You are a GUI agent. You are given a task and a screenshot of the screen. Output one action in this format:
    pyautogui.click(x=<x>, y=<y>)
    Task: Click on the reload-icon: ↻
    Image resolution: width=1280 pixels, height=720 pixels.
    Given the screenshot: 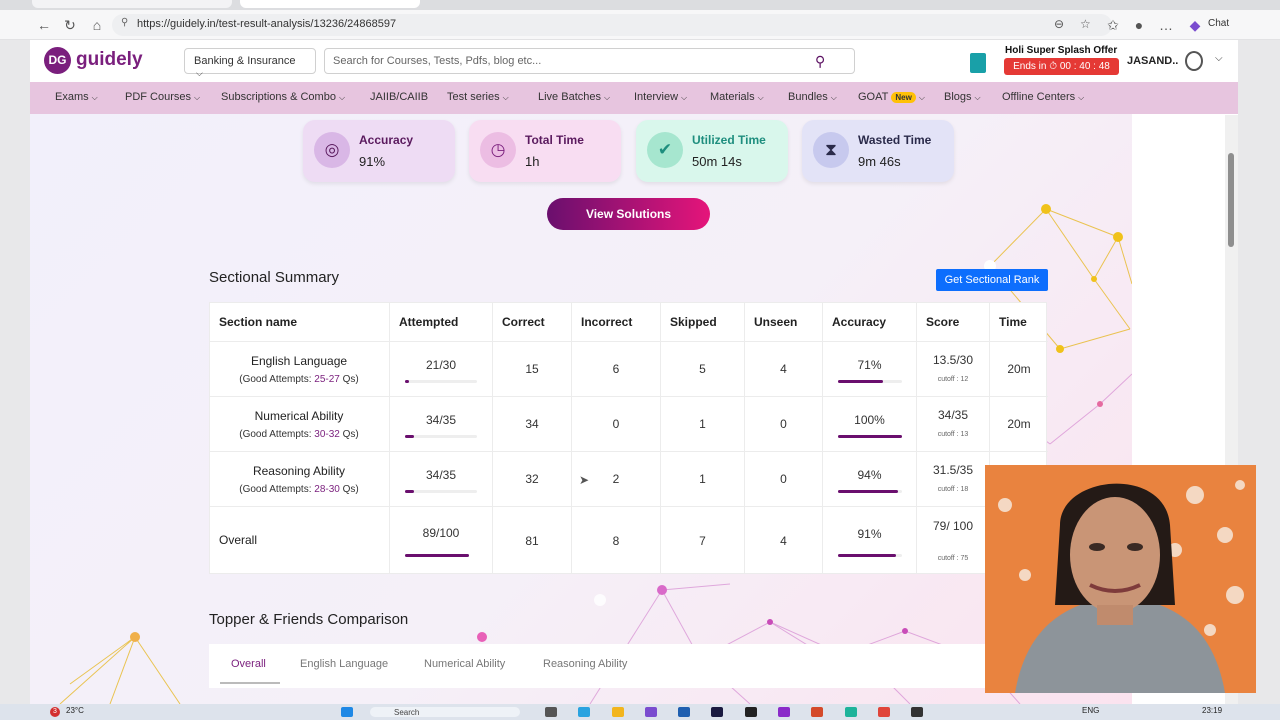 What is the action you would take?
    pyautogui.click(x=70, y=25)
    